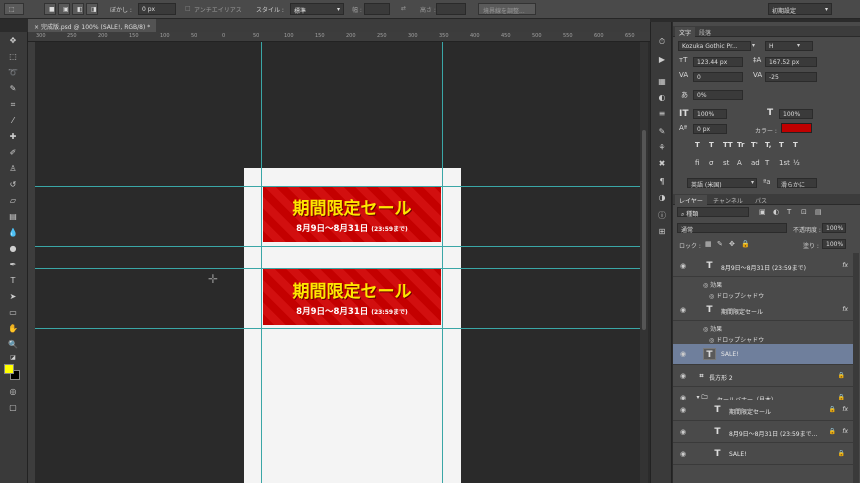 The image size is (860, 483). What do you see at coordinates (13, 184) in the screenshot?
I see `history-brush-tool-icon: ↺` at bounding box center [13, 184].